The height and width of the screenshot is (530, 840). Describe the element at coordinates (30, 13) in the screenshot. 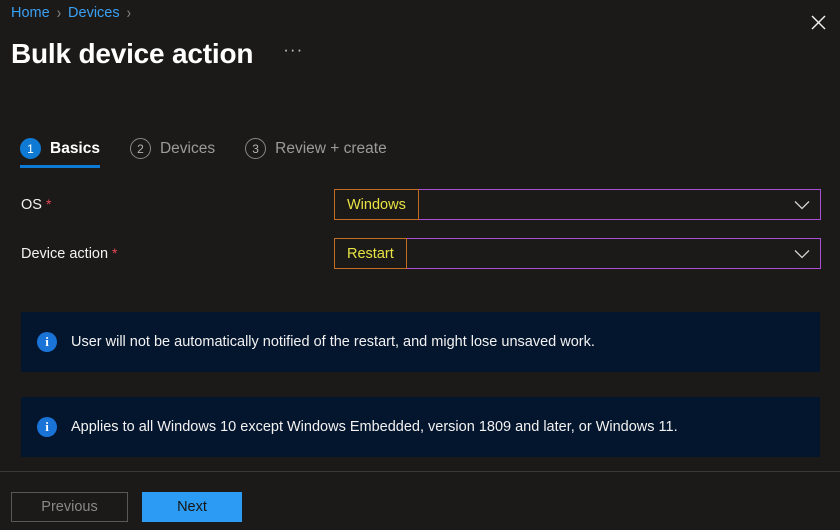

I see `breadcrumb-item-home: Home` at that location.